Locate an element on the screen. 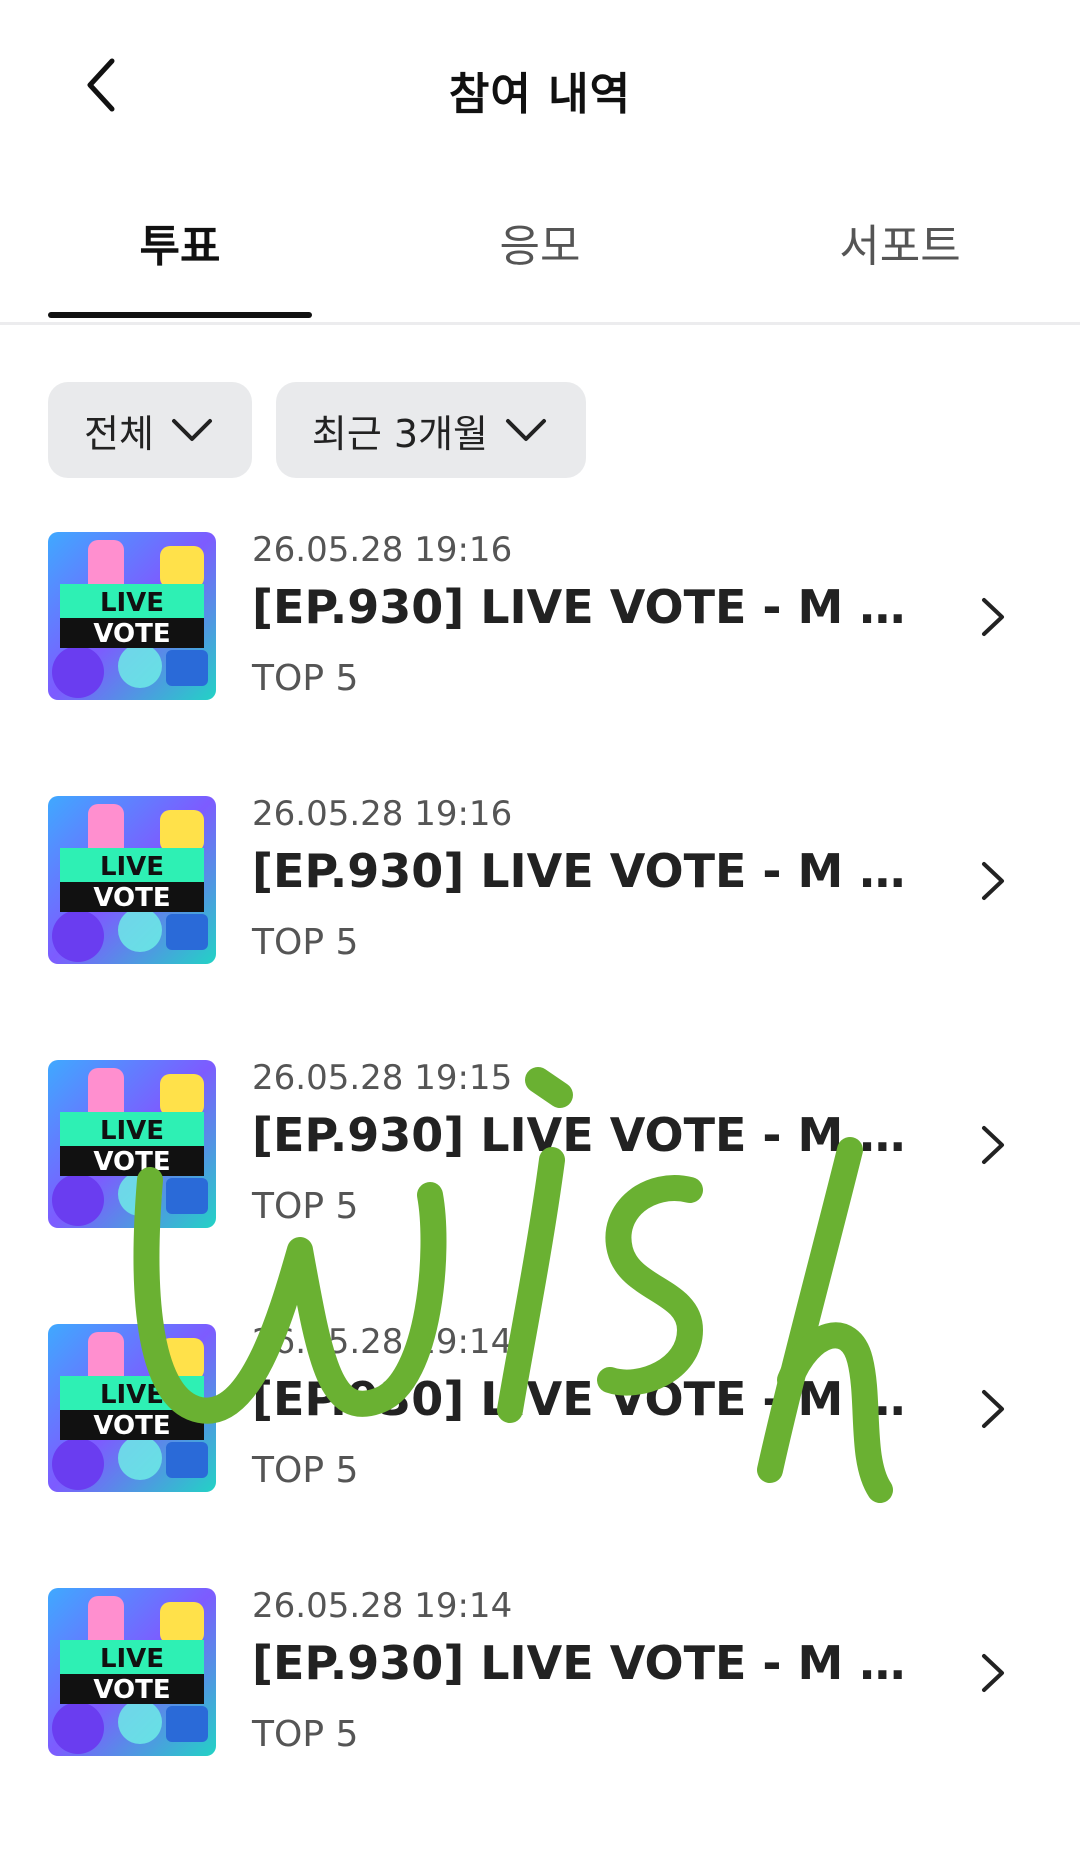  header: 참여 내역 is located at coordinates (540, 85).